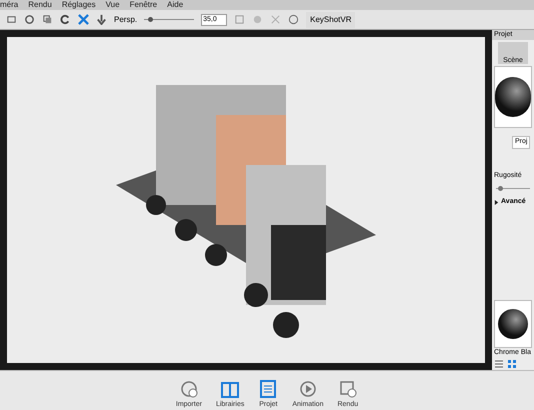  Describe the element at coordinates (348, 389) in the screenshot. I see `image-icon` at that location.